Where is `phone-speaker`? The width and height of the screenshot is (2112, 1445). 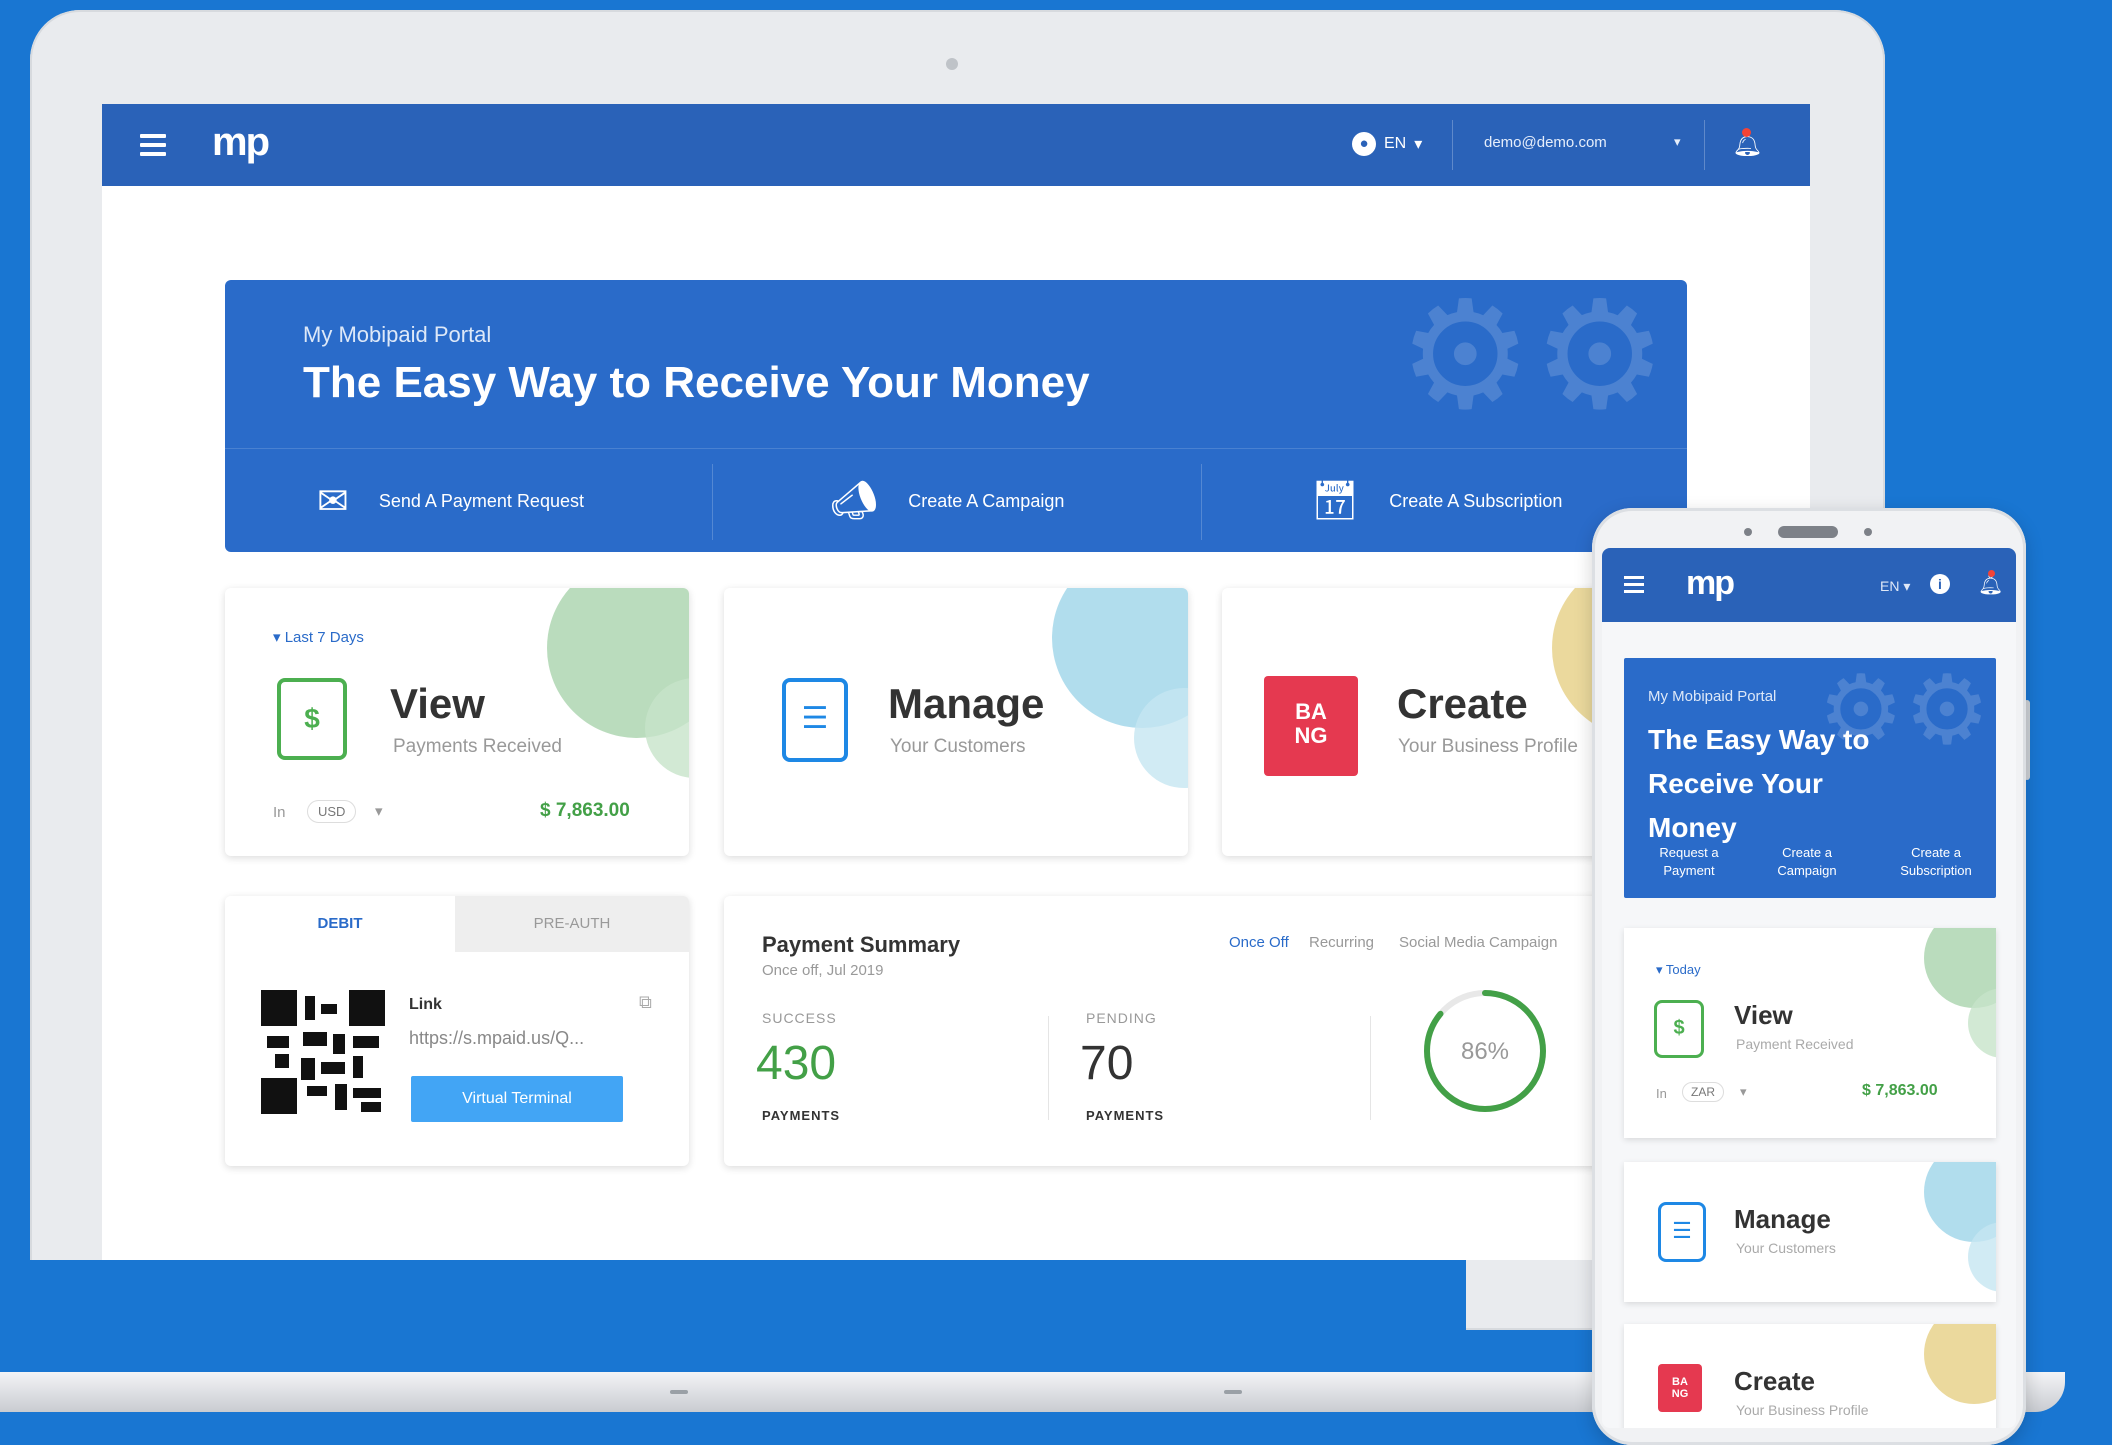
phone-speaker is located at coordinates (1808, 532).